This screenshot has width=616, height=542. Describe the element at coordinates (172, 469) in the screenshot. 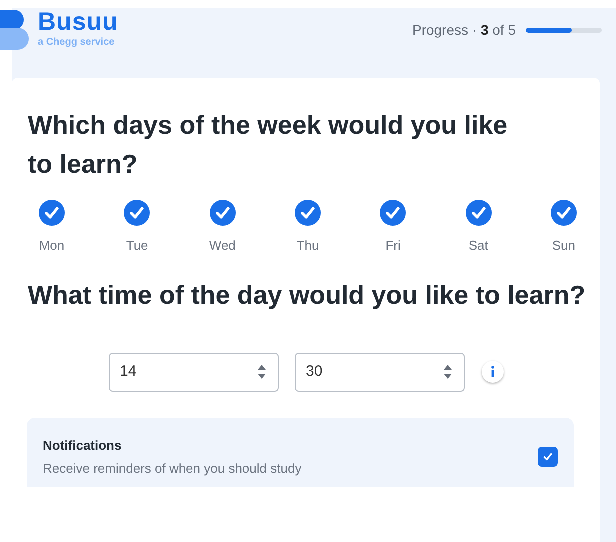

I see `notifications-description: Receive reminders of when you should study` at that location.